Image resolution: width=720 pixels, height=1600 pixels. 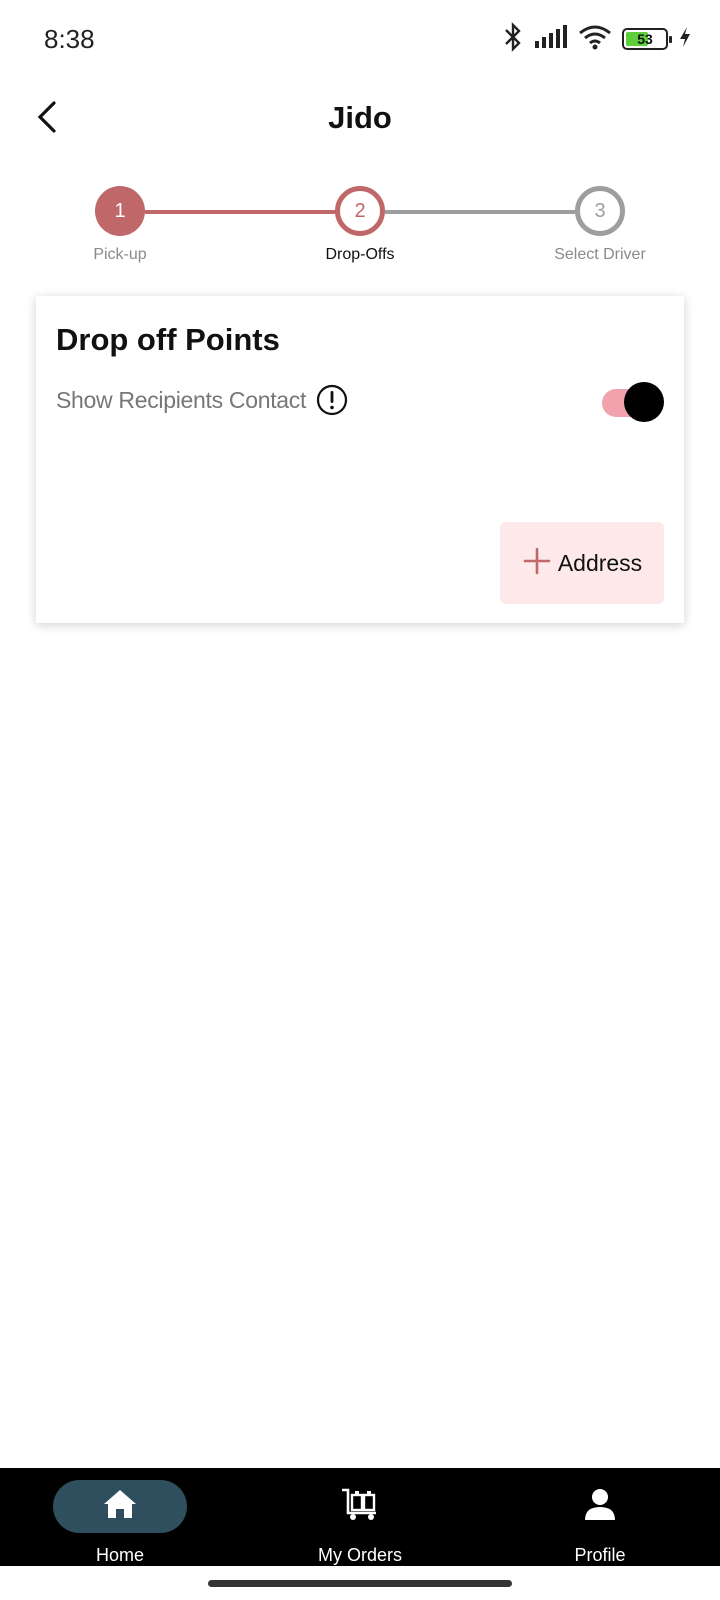 I want to click on step-3-number: 3, so click(x=600, y=210).